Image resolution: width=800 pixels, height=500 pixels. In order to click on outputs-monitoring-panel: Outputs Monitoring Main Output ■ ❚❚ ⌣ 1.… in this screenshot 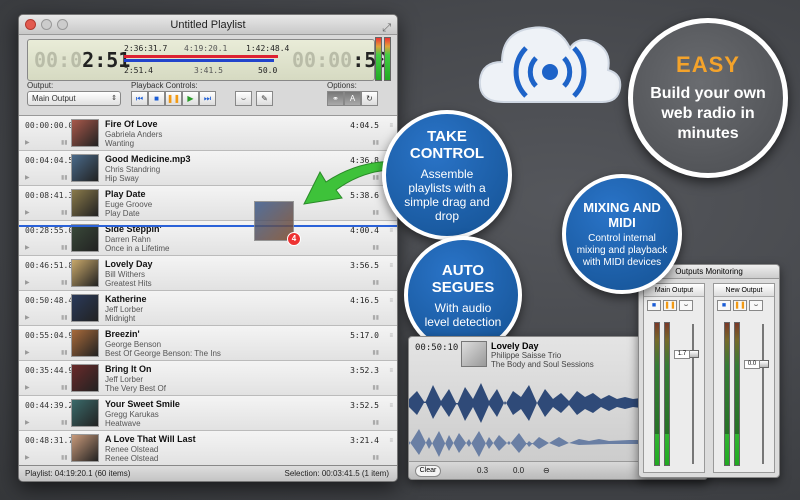, I will do `click(709, 371)`.